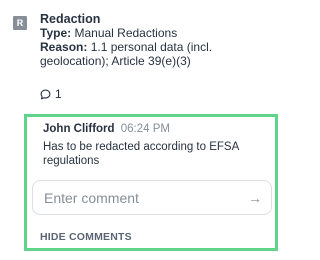 This screenshot has width=320, height=260. Describe the element at coordinates (58, 94) in the screenshot. I see `comment-count-value: 1` at that location.